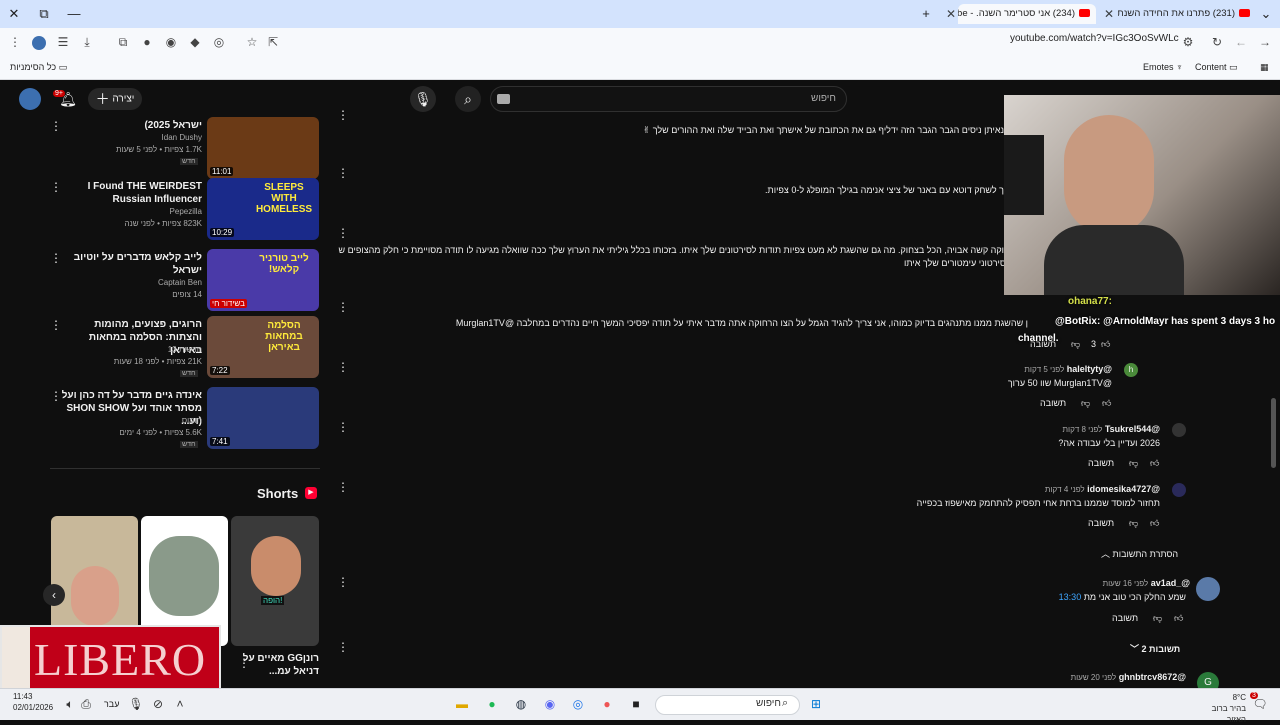 The width and height of the screenshot is (1280, 725). What do you see at coordinates (111, 704) in the screenshot?
I see `language-indicator: עבר` at bounding box center [111, 704].